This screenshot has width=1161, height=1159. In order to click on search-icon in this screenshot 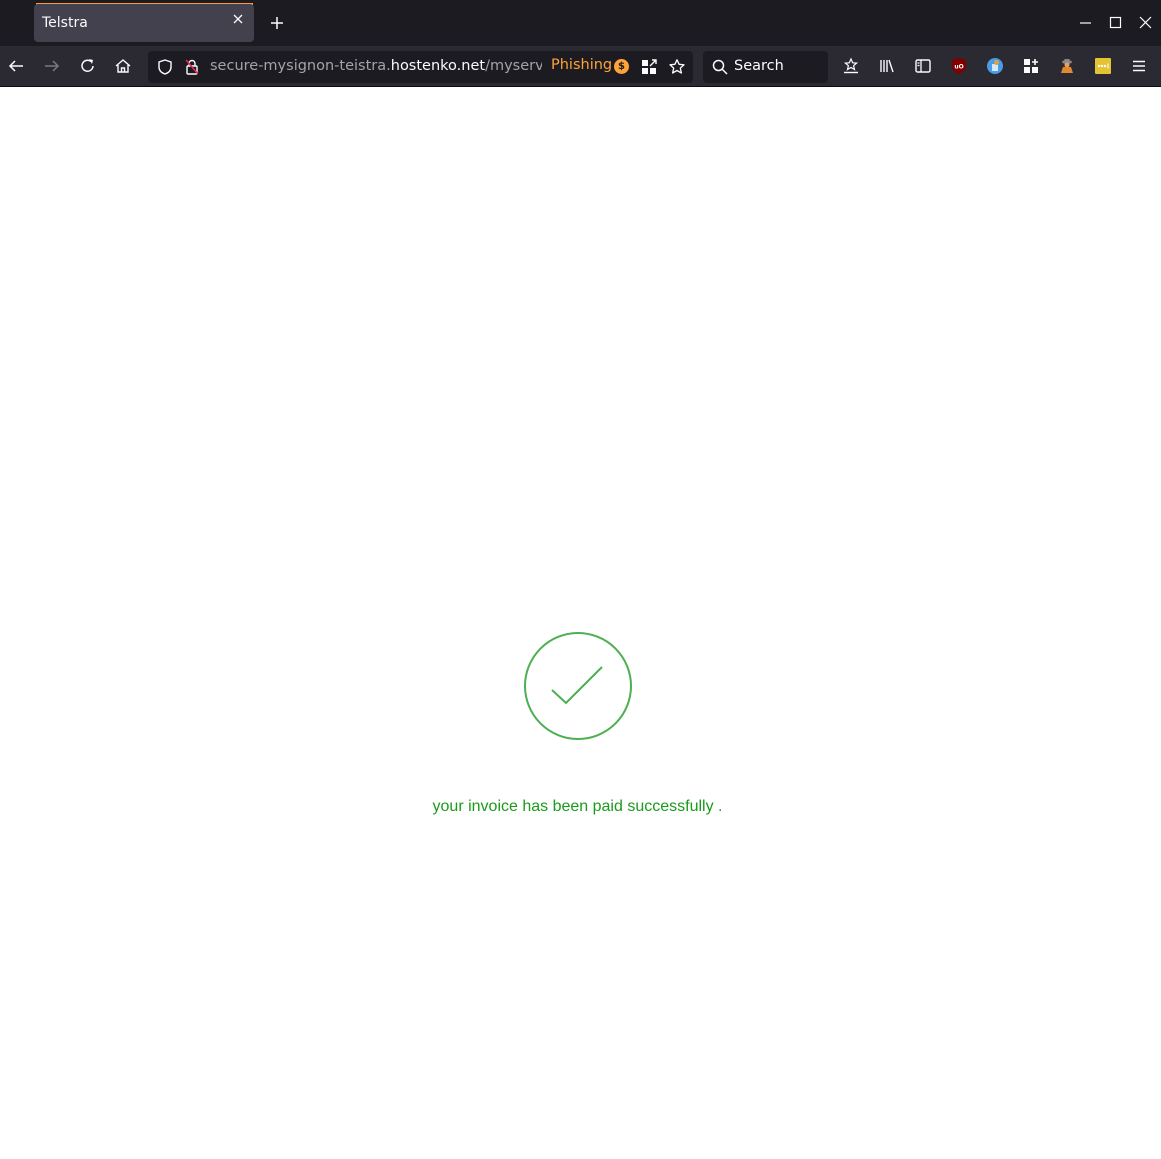, I will do `click(720, 69)`.